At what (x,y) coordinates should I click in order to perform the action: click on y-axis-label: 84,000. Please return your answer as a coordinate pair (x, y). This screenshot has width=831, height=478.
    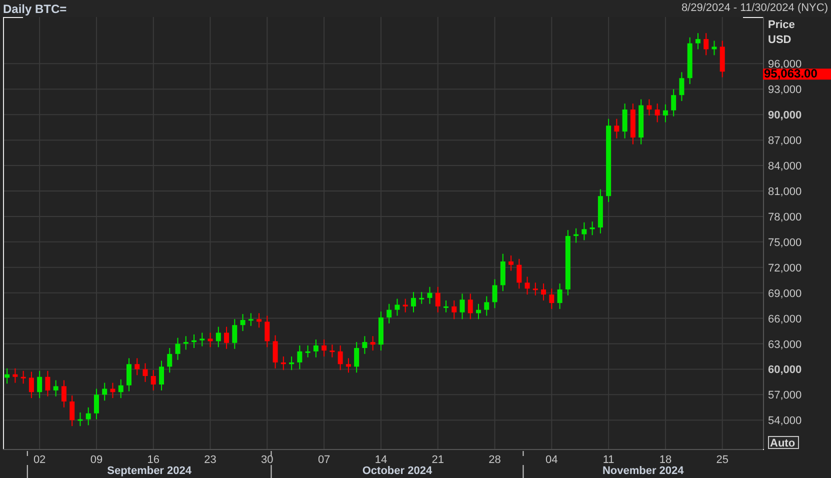
    Looking at the image, I should click on (785, 166).